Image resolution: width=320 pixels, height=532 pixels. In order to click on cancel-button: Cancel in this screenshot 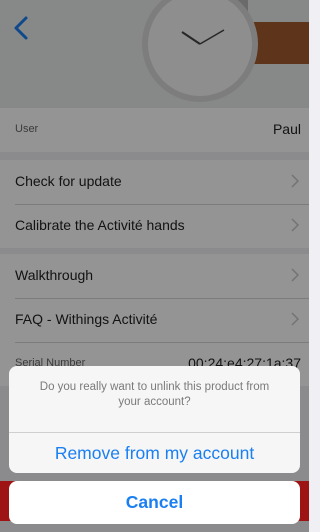, I will do `click(154, 502)`.